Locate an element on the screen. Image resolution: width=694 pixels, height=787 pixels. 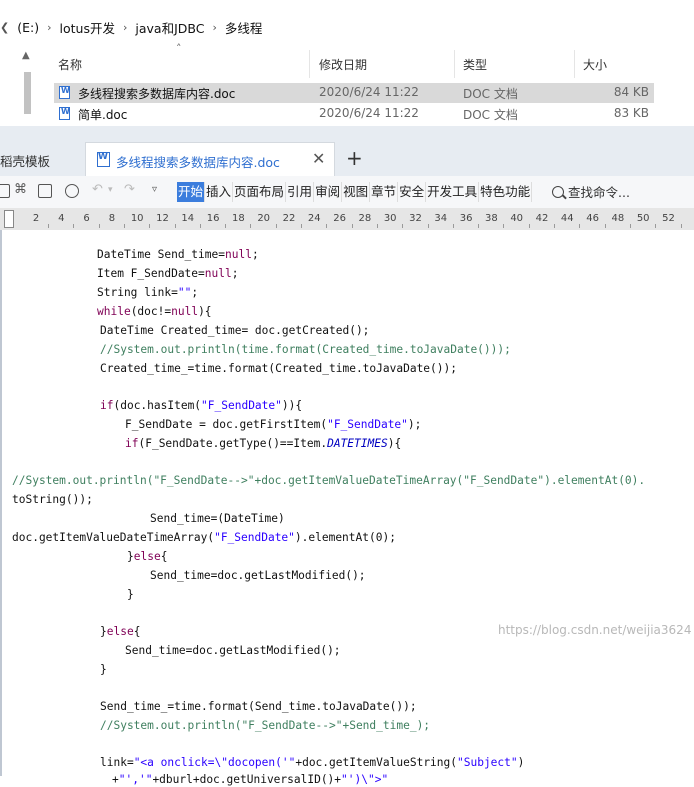
menu-security: 安全 is located at coordinates (412, 192).